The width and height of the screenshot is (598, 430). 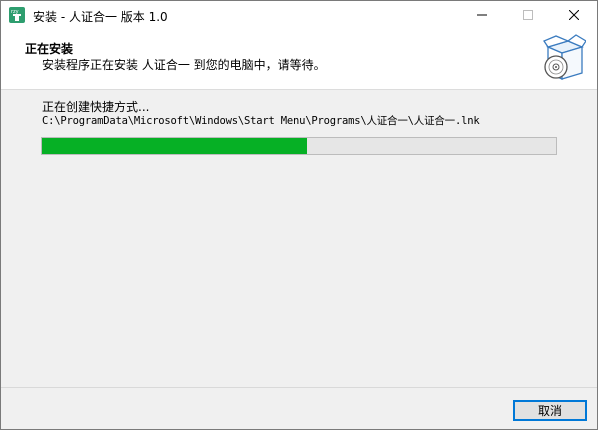 I want to click on close-icon, so click(x=574, y=16).